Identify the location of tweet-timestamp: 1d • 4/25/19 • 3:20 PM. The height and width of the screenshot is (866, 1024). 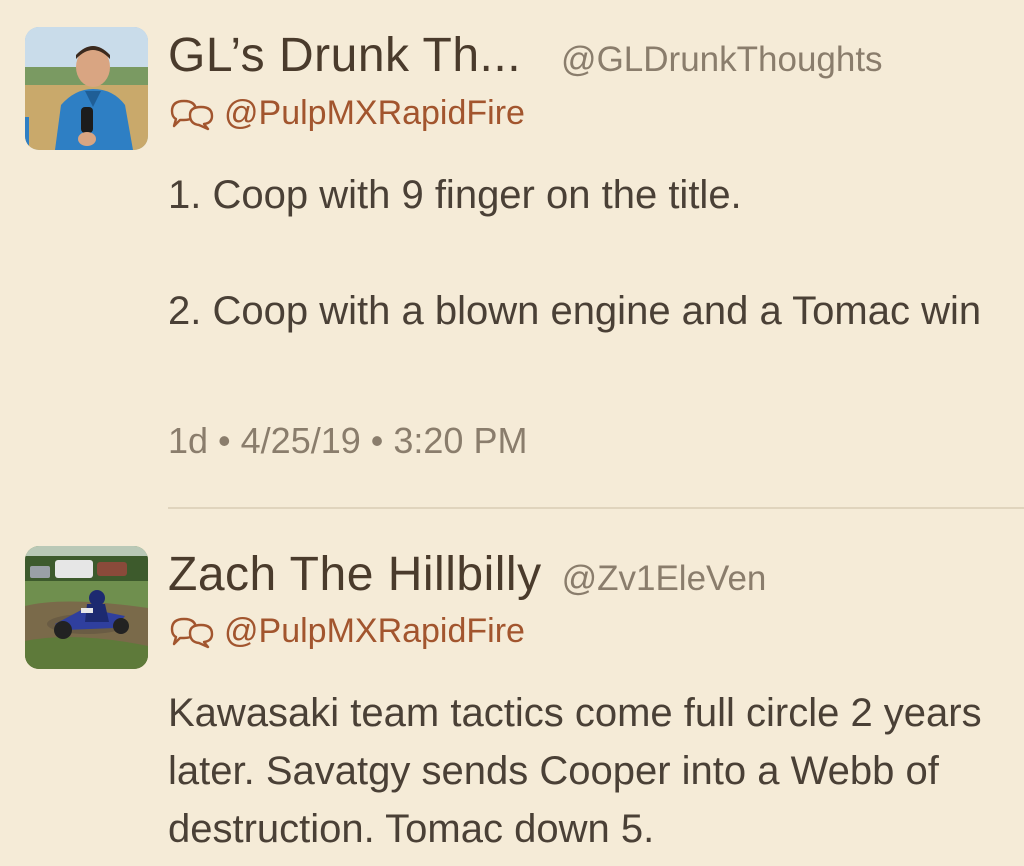
(348, 440).